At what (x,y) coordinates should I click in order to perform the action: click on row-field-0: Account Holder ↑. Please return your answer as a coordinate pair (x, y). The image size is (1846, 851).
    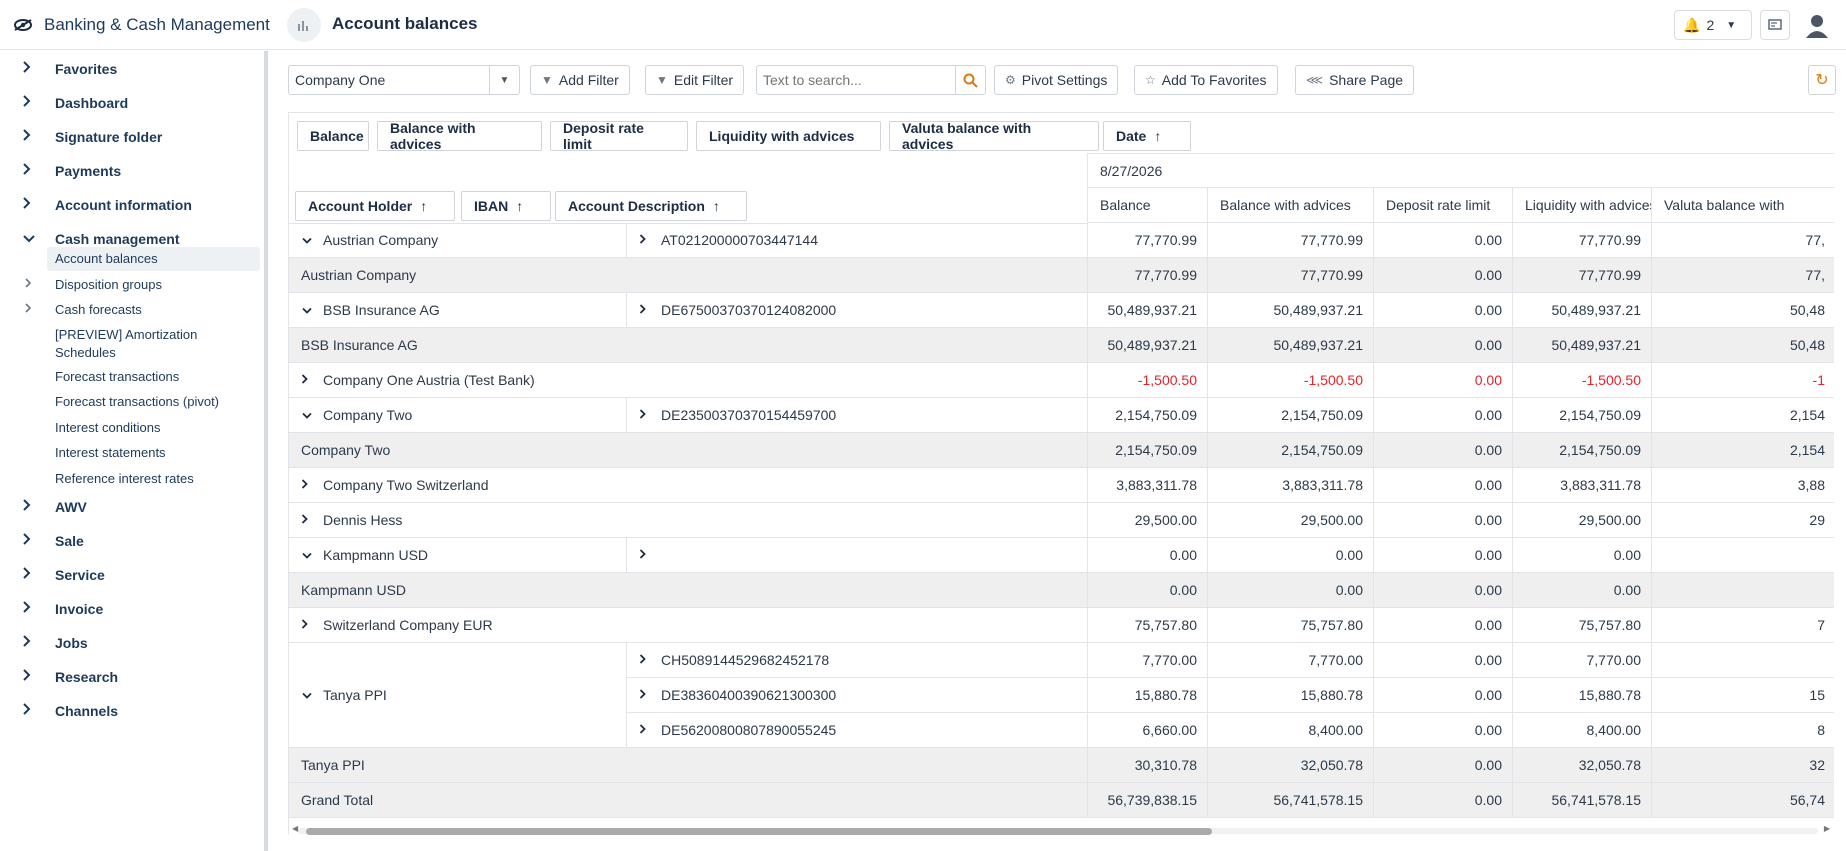
    Looking at the image, I should click on (375, 206).